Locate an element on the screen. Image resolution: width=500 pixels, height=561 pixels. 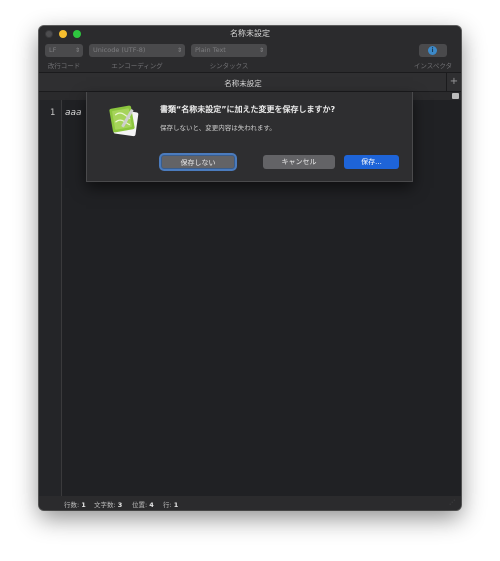
syntax-popup: Plain Text ⇕ is located at coordinates (229, 50).